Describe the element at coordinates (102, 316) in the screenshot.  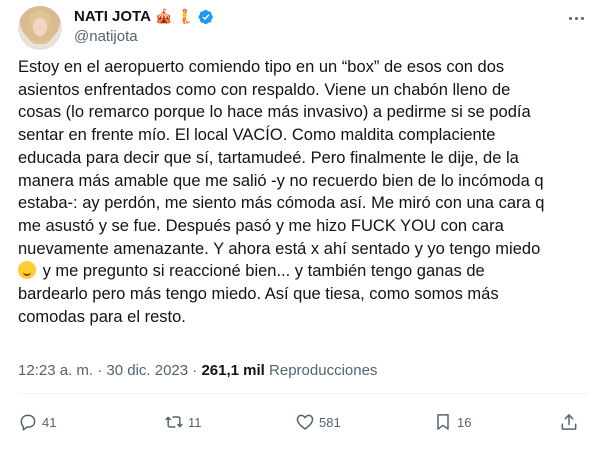
I see `tweet-line: comodas para el resto.` at that location.